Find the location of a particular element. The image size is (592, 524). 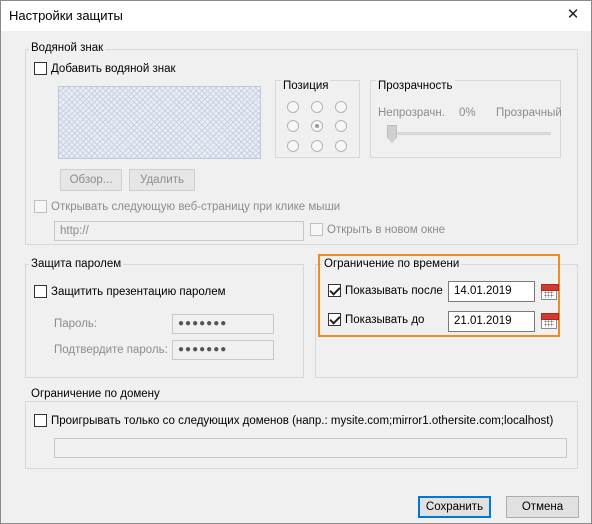

watermark-group-title: Водяной знак is located at coordinates (67, 48).